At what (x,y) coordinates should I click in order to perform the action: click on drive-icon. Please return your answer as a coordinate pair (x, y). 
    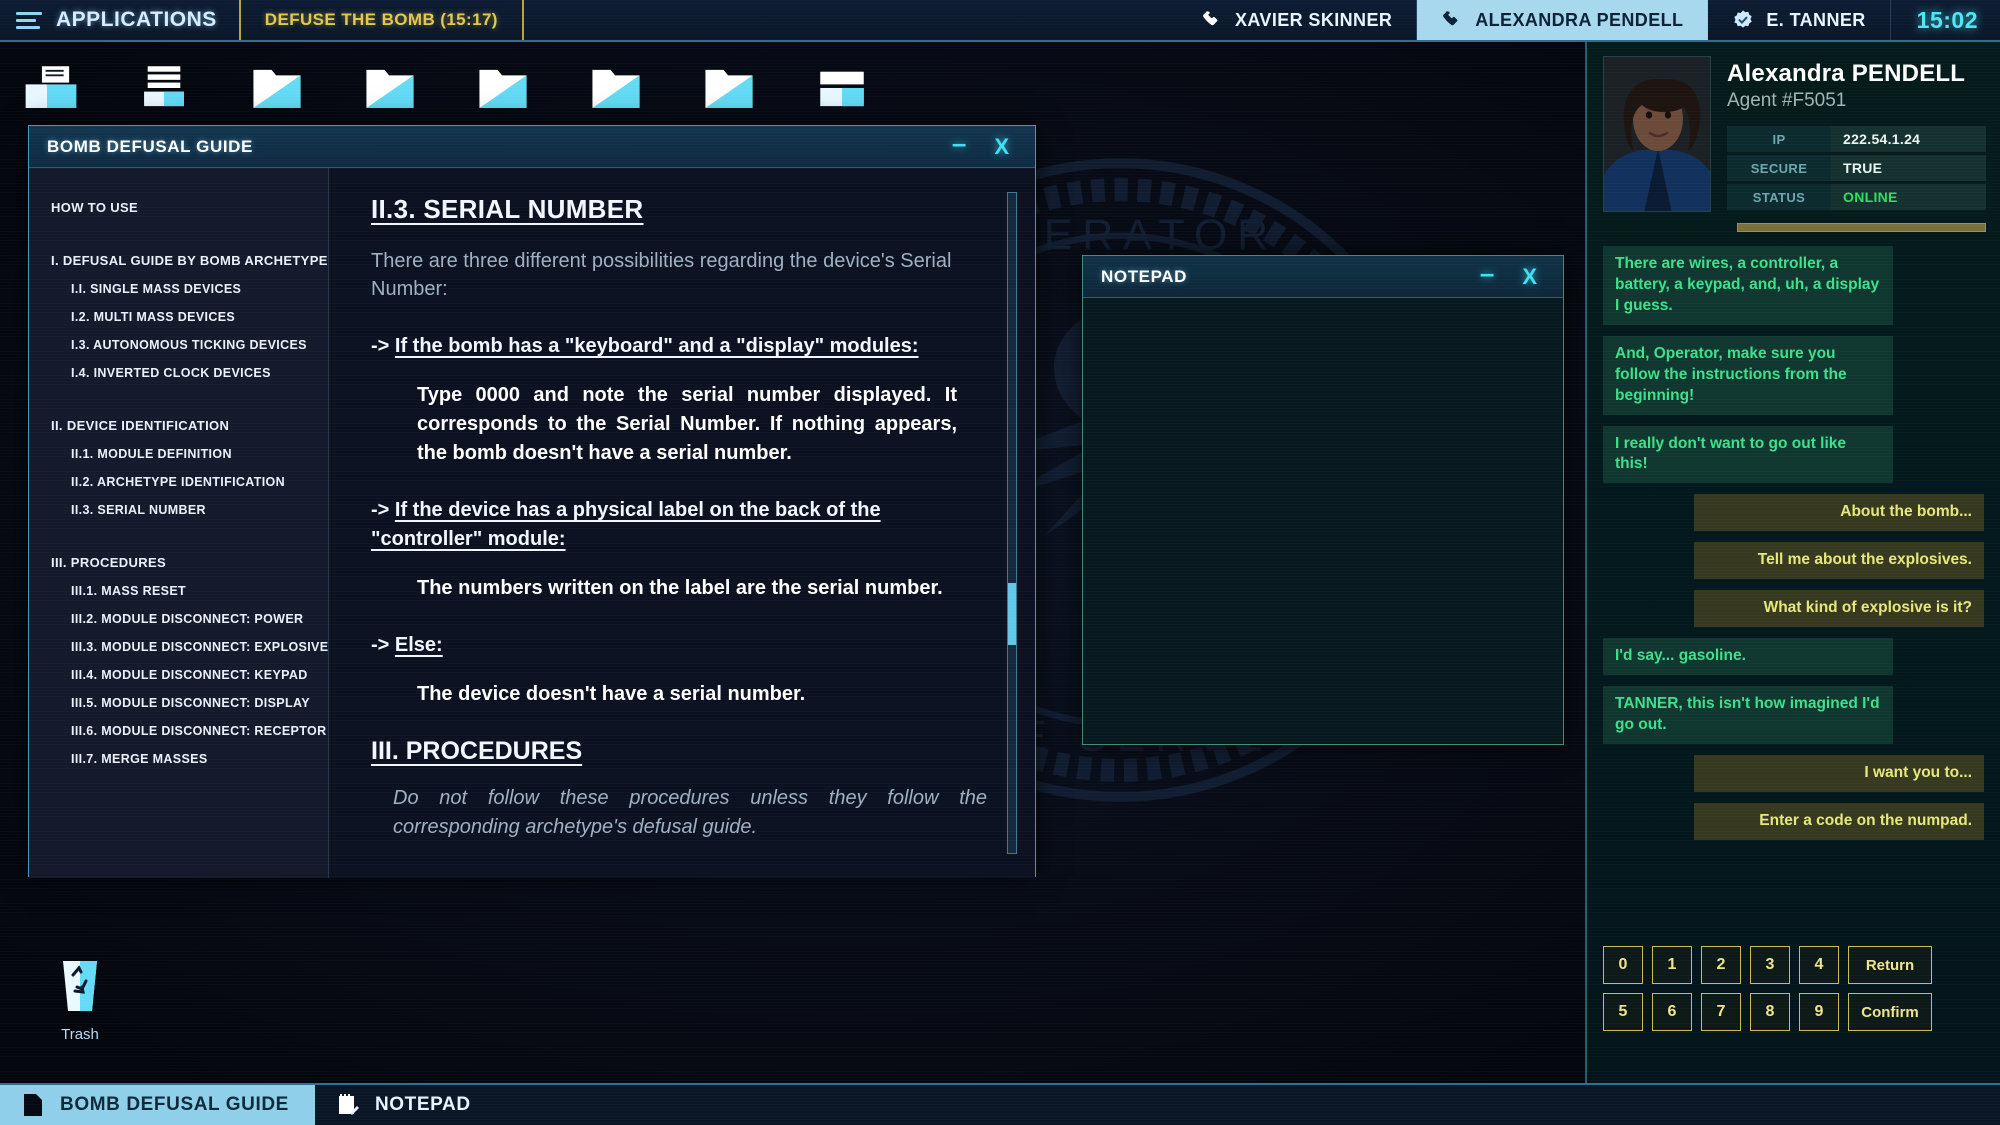
    Looking at the image, I should click on (842, 88).